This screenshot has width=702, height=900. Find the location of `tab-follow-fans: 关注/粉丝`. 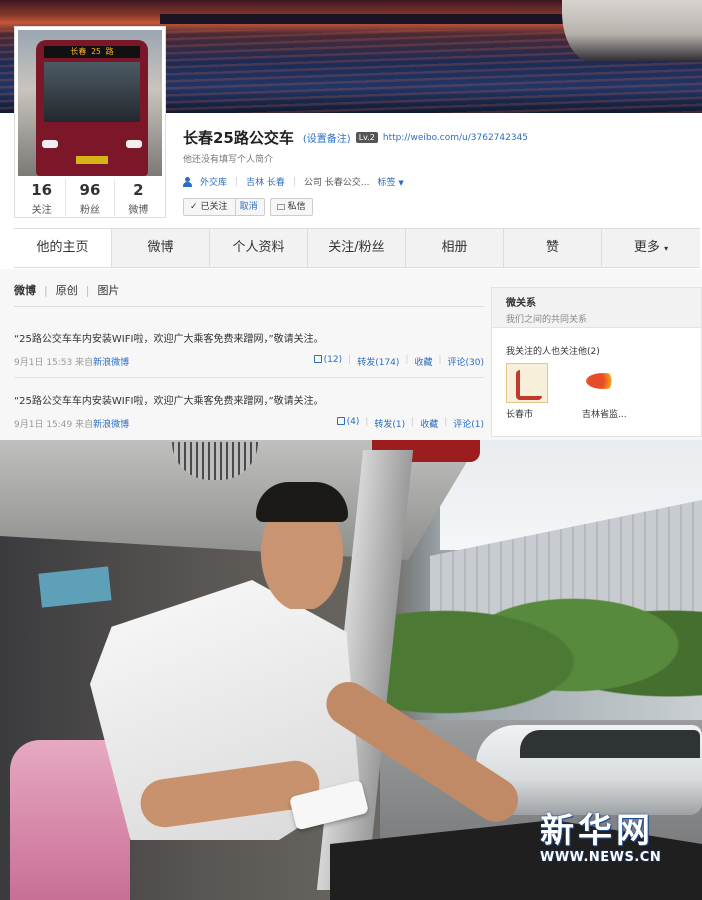

tab-follow-fans: 关注/粉丝 is located at coordinates (357, 248).